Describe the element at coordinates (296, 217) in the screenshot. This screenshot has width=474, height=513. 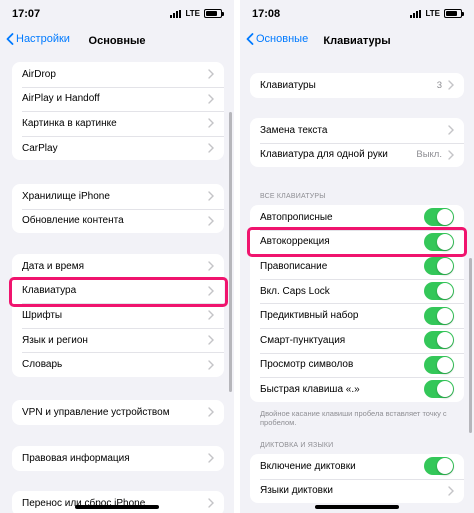
I see `row-label: Автопрописные` at that location.